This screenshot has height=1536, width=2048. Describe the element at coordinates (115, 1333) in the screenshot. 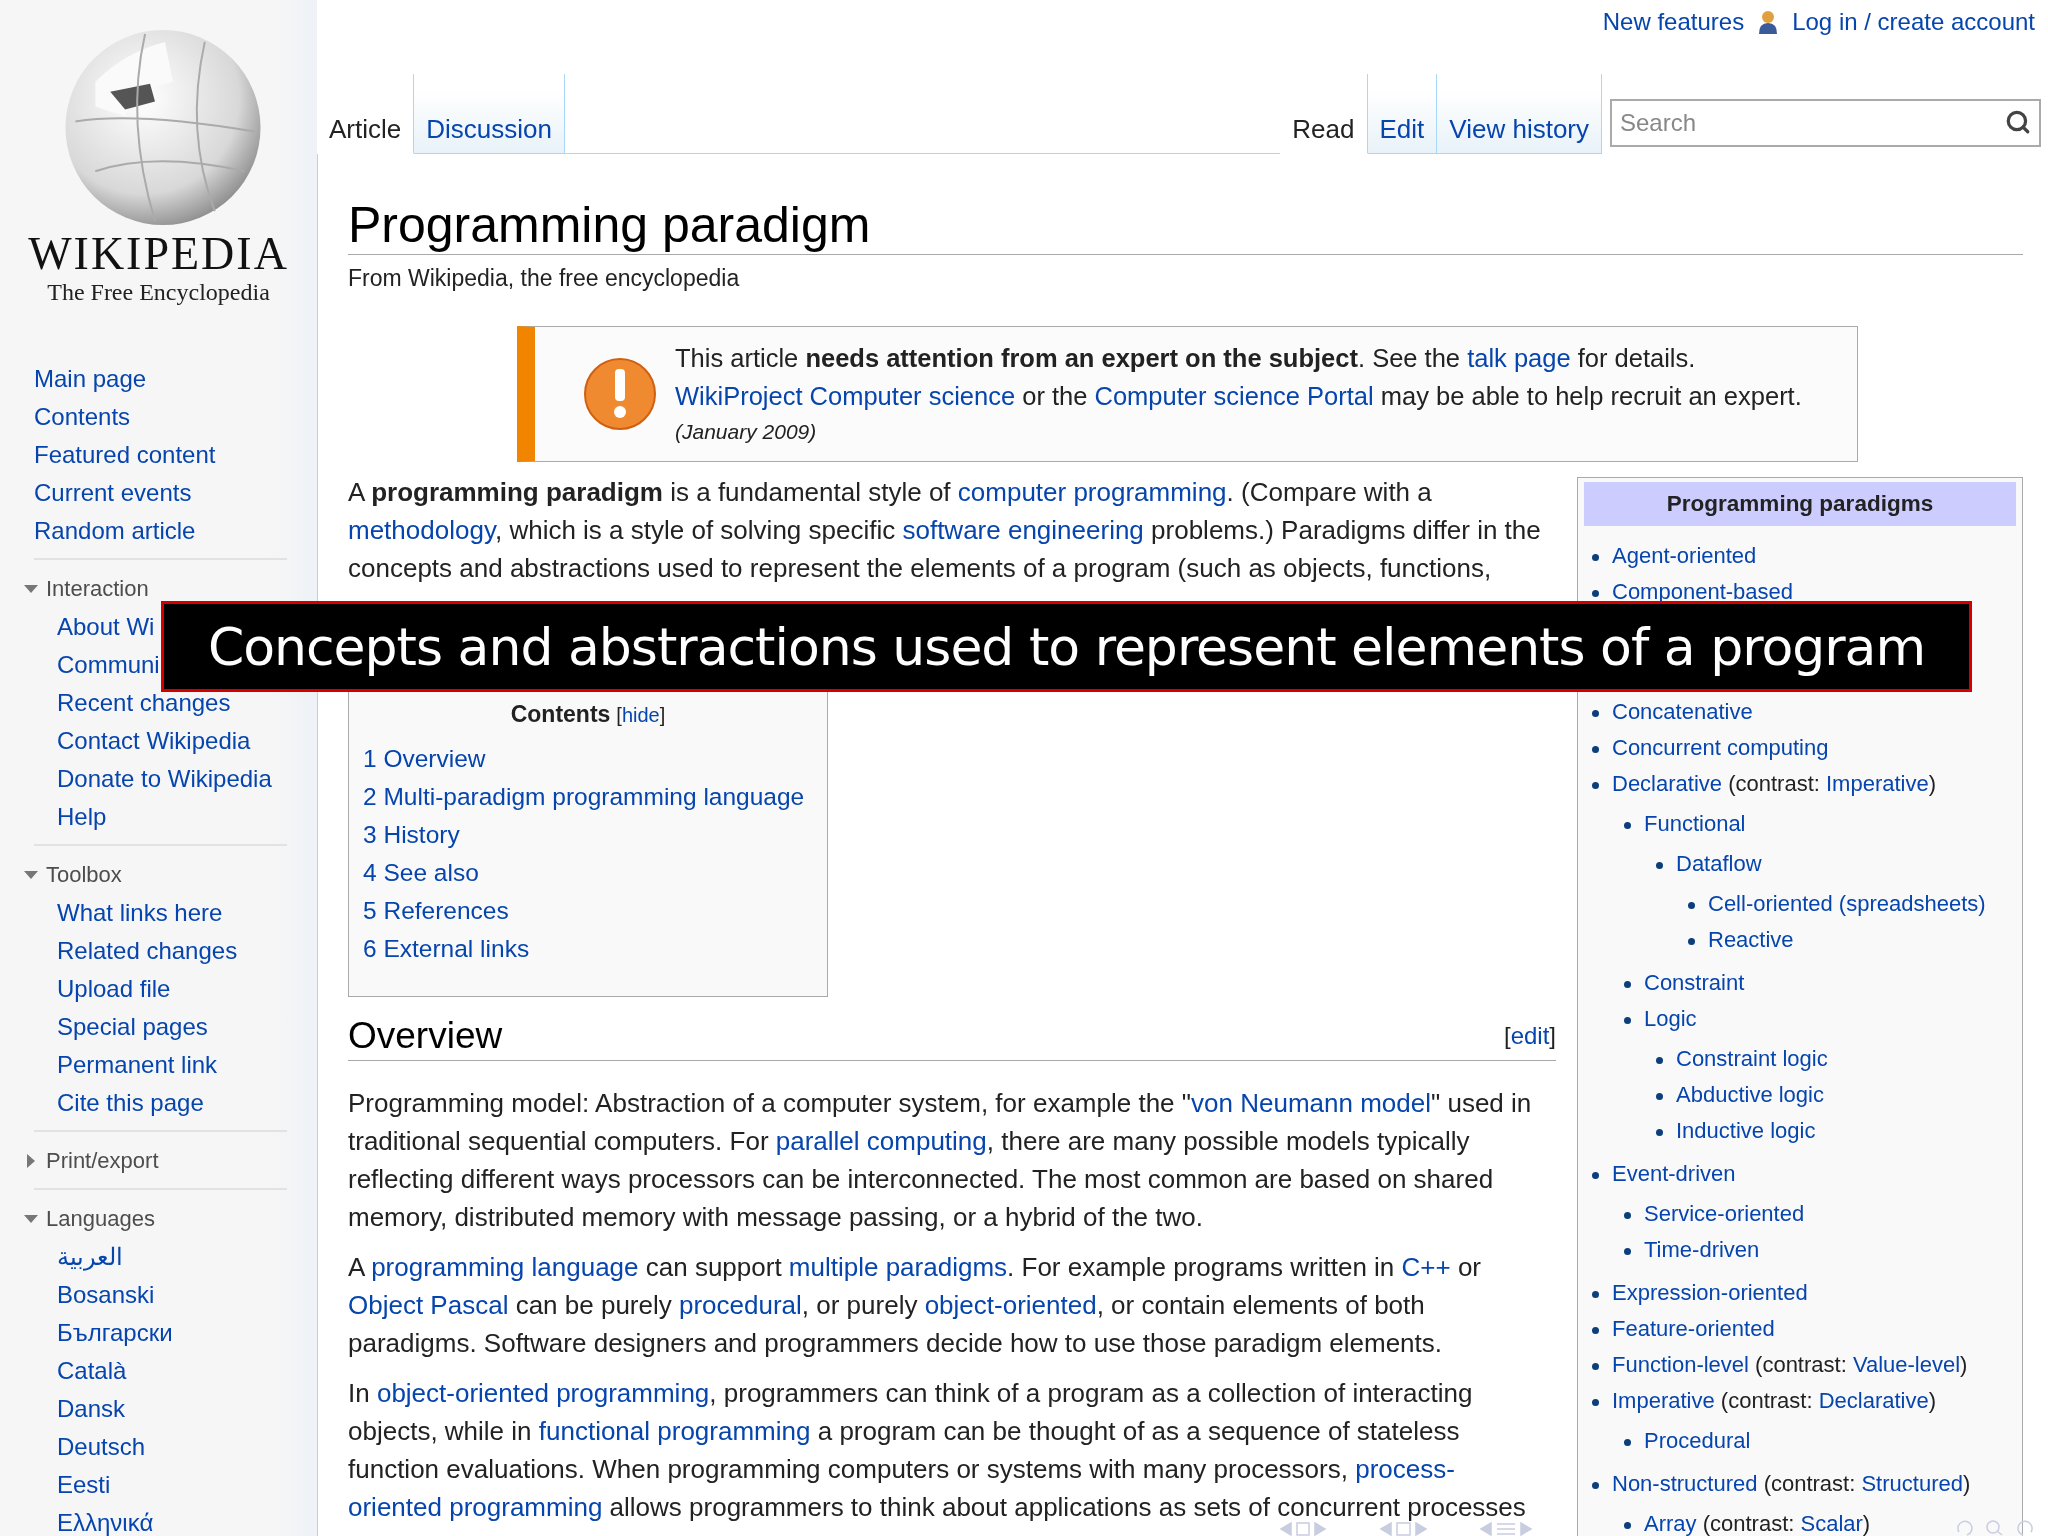

I see `sidebar-link: Български` at that location.